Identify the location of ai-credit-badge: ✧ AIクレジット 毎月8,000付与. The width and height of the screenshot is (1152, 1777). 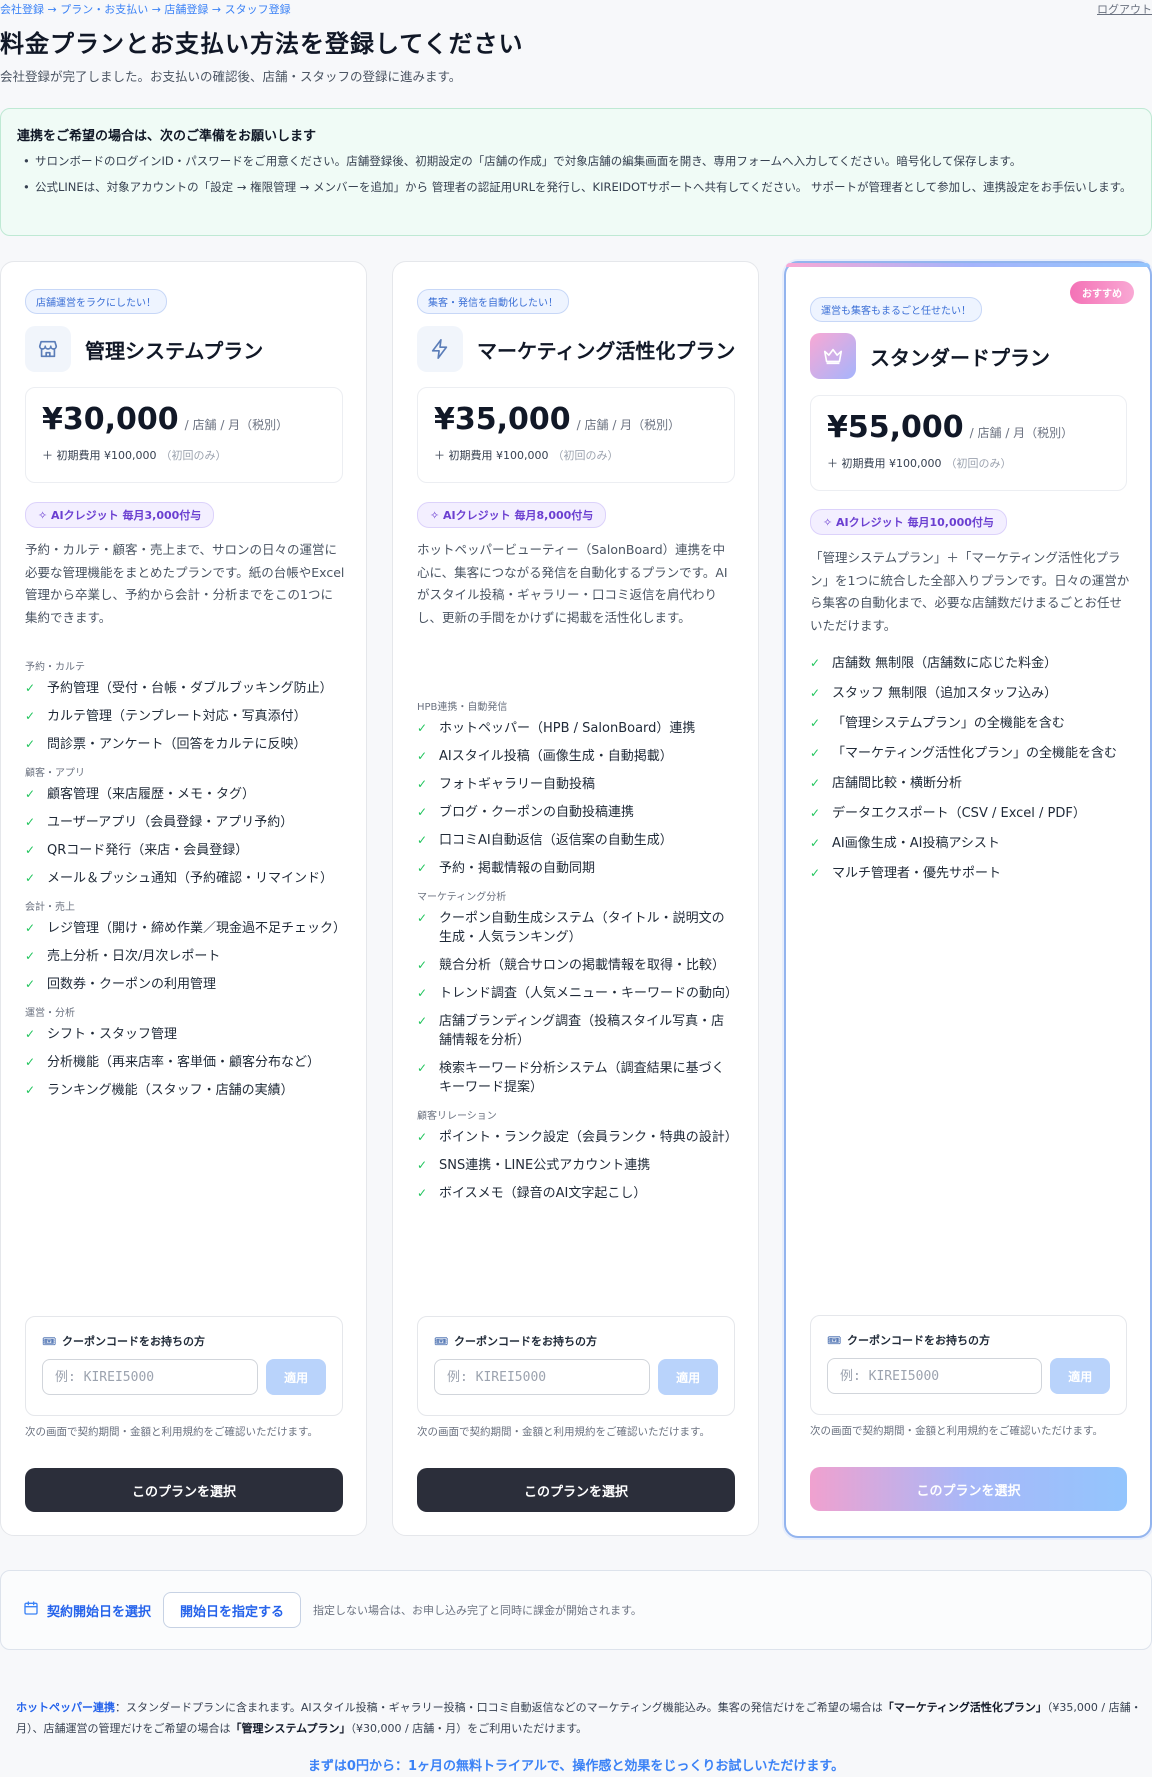
(512, 515).